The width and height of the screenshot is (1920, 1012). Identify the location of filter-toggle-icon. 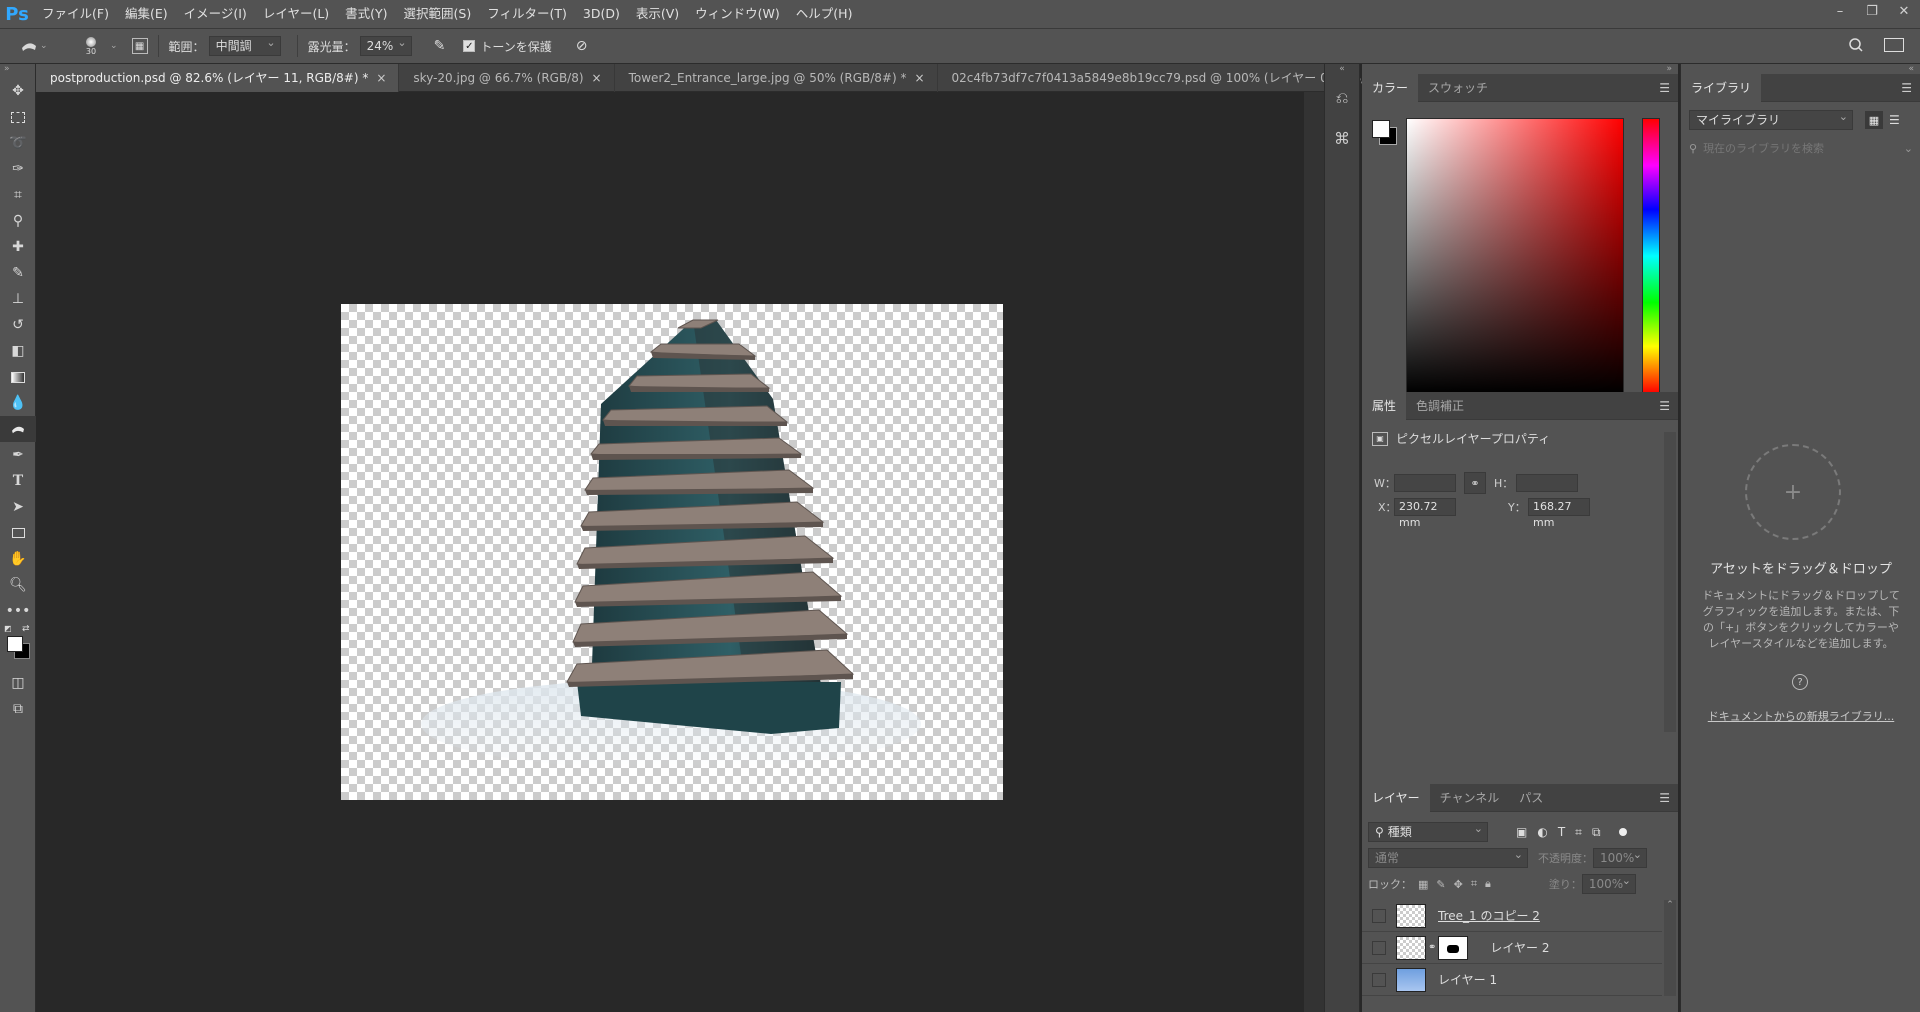
(1622, 832).